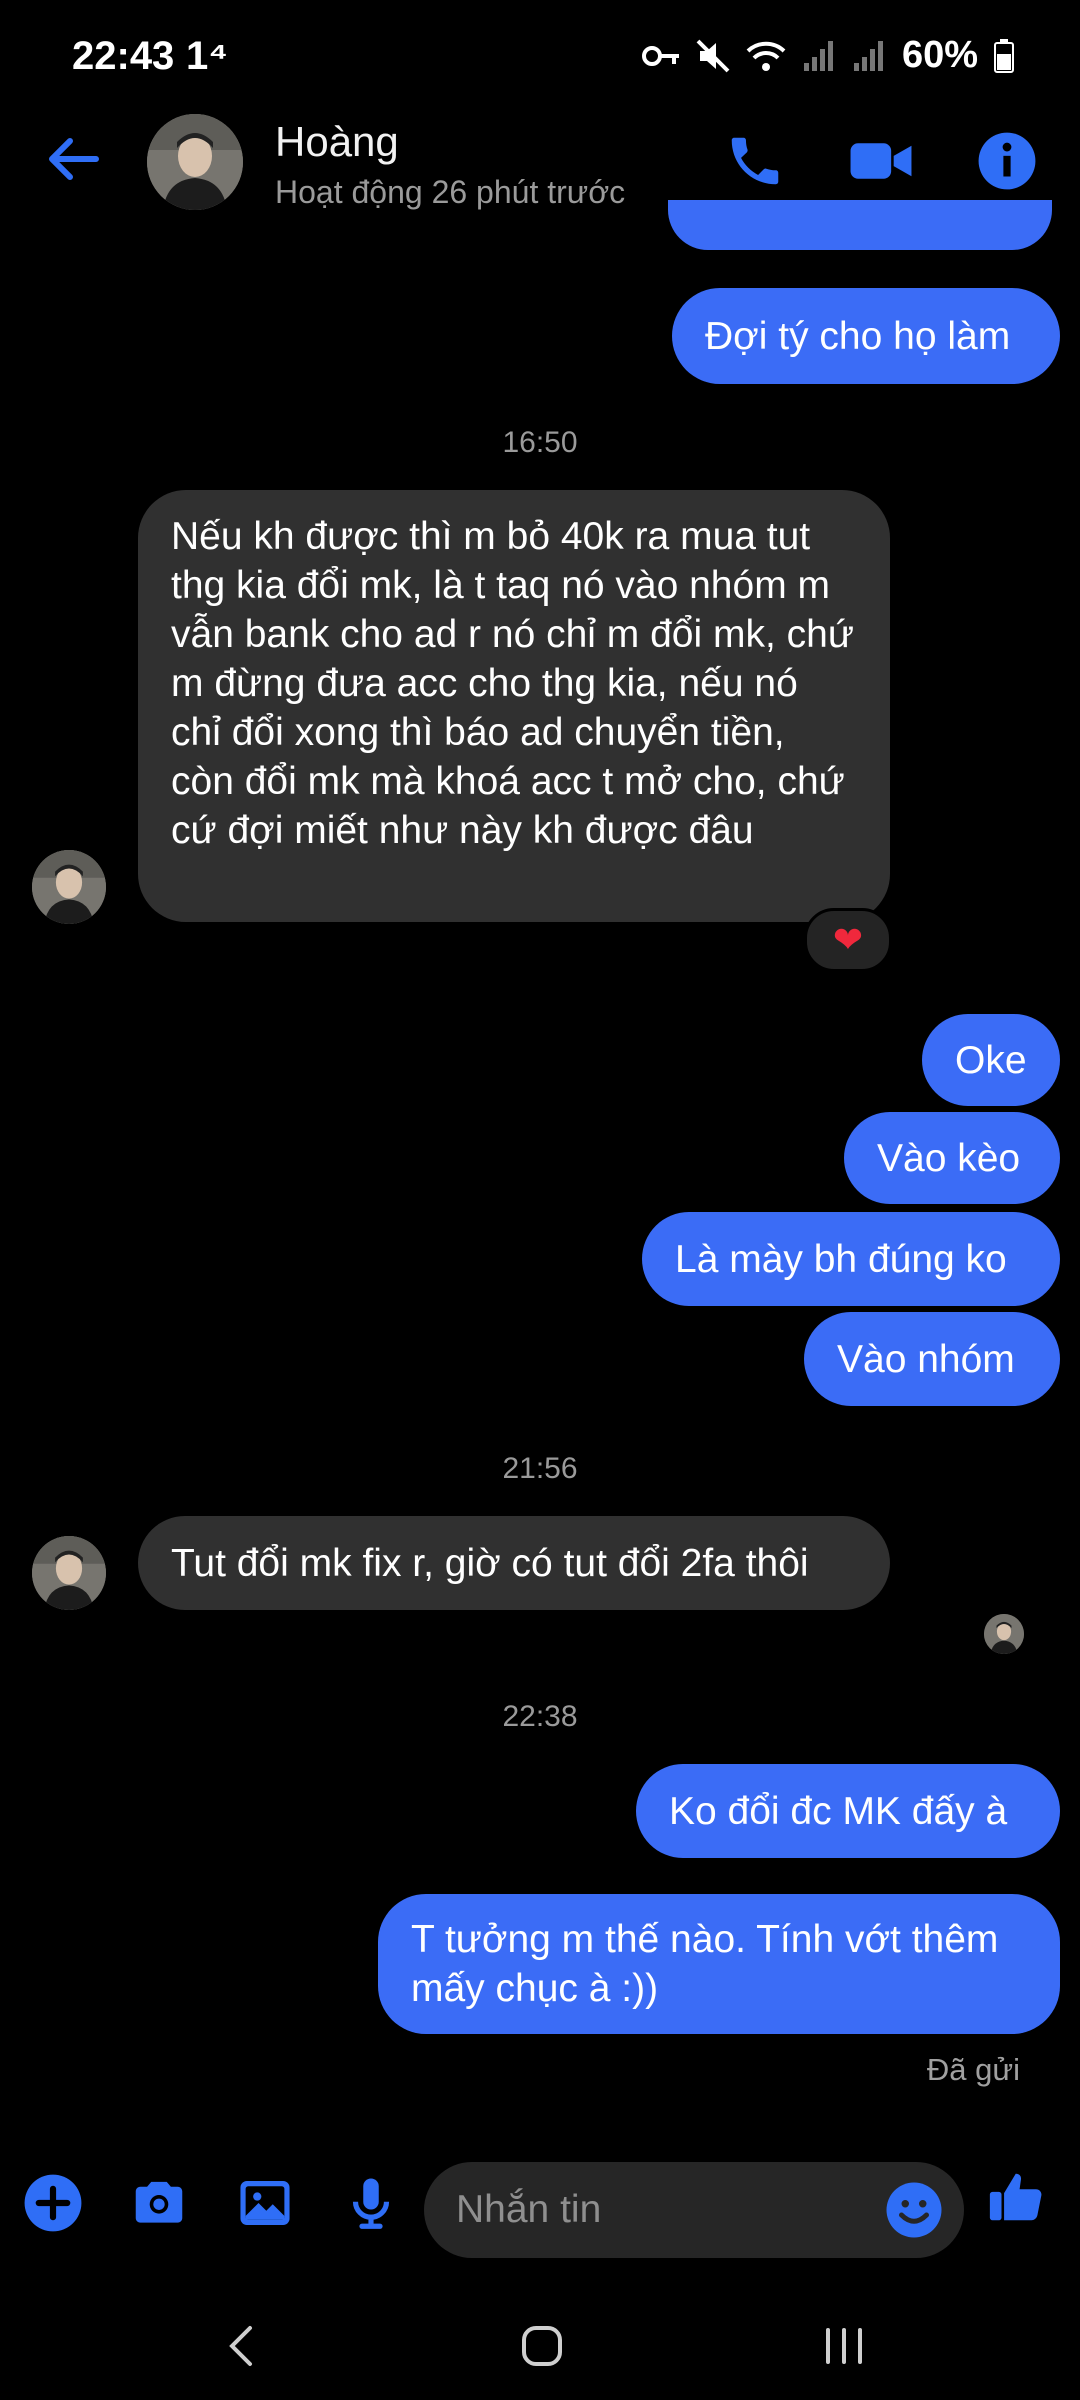  I want to click on microphone-icon, so click(371, 2203).